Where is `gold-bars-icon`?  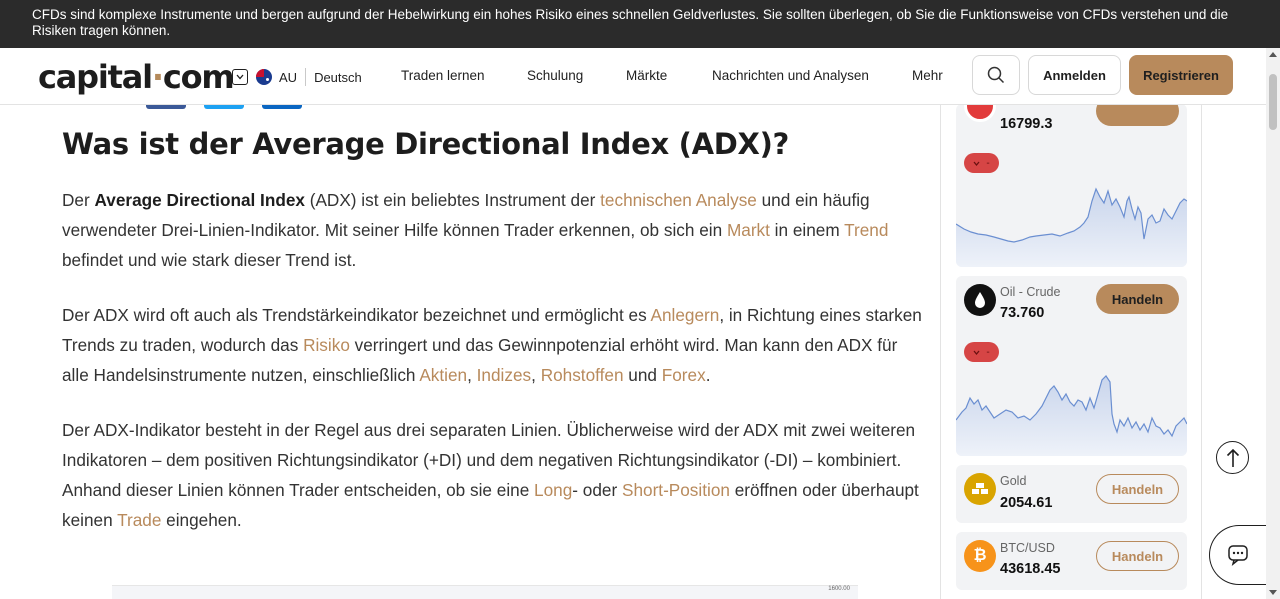
gold-bars-icon is located at coordinates (980, 489).